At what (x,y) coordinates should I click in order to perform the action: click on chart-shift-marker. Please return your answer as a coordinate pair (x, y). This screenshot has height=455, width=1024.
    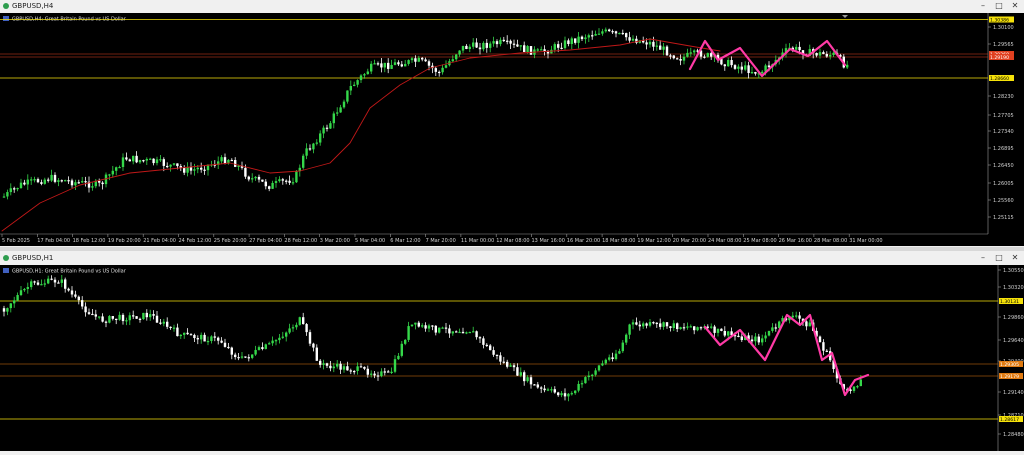
    Looking at the image, I should click on (845, 16).